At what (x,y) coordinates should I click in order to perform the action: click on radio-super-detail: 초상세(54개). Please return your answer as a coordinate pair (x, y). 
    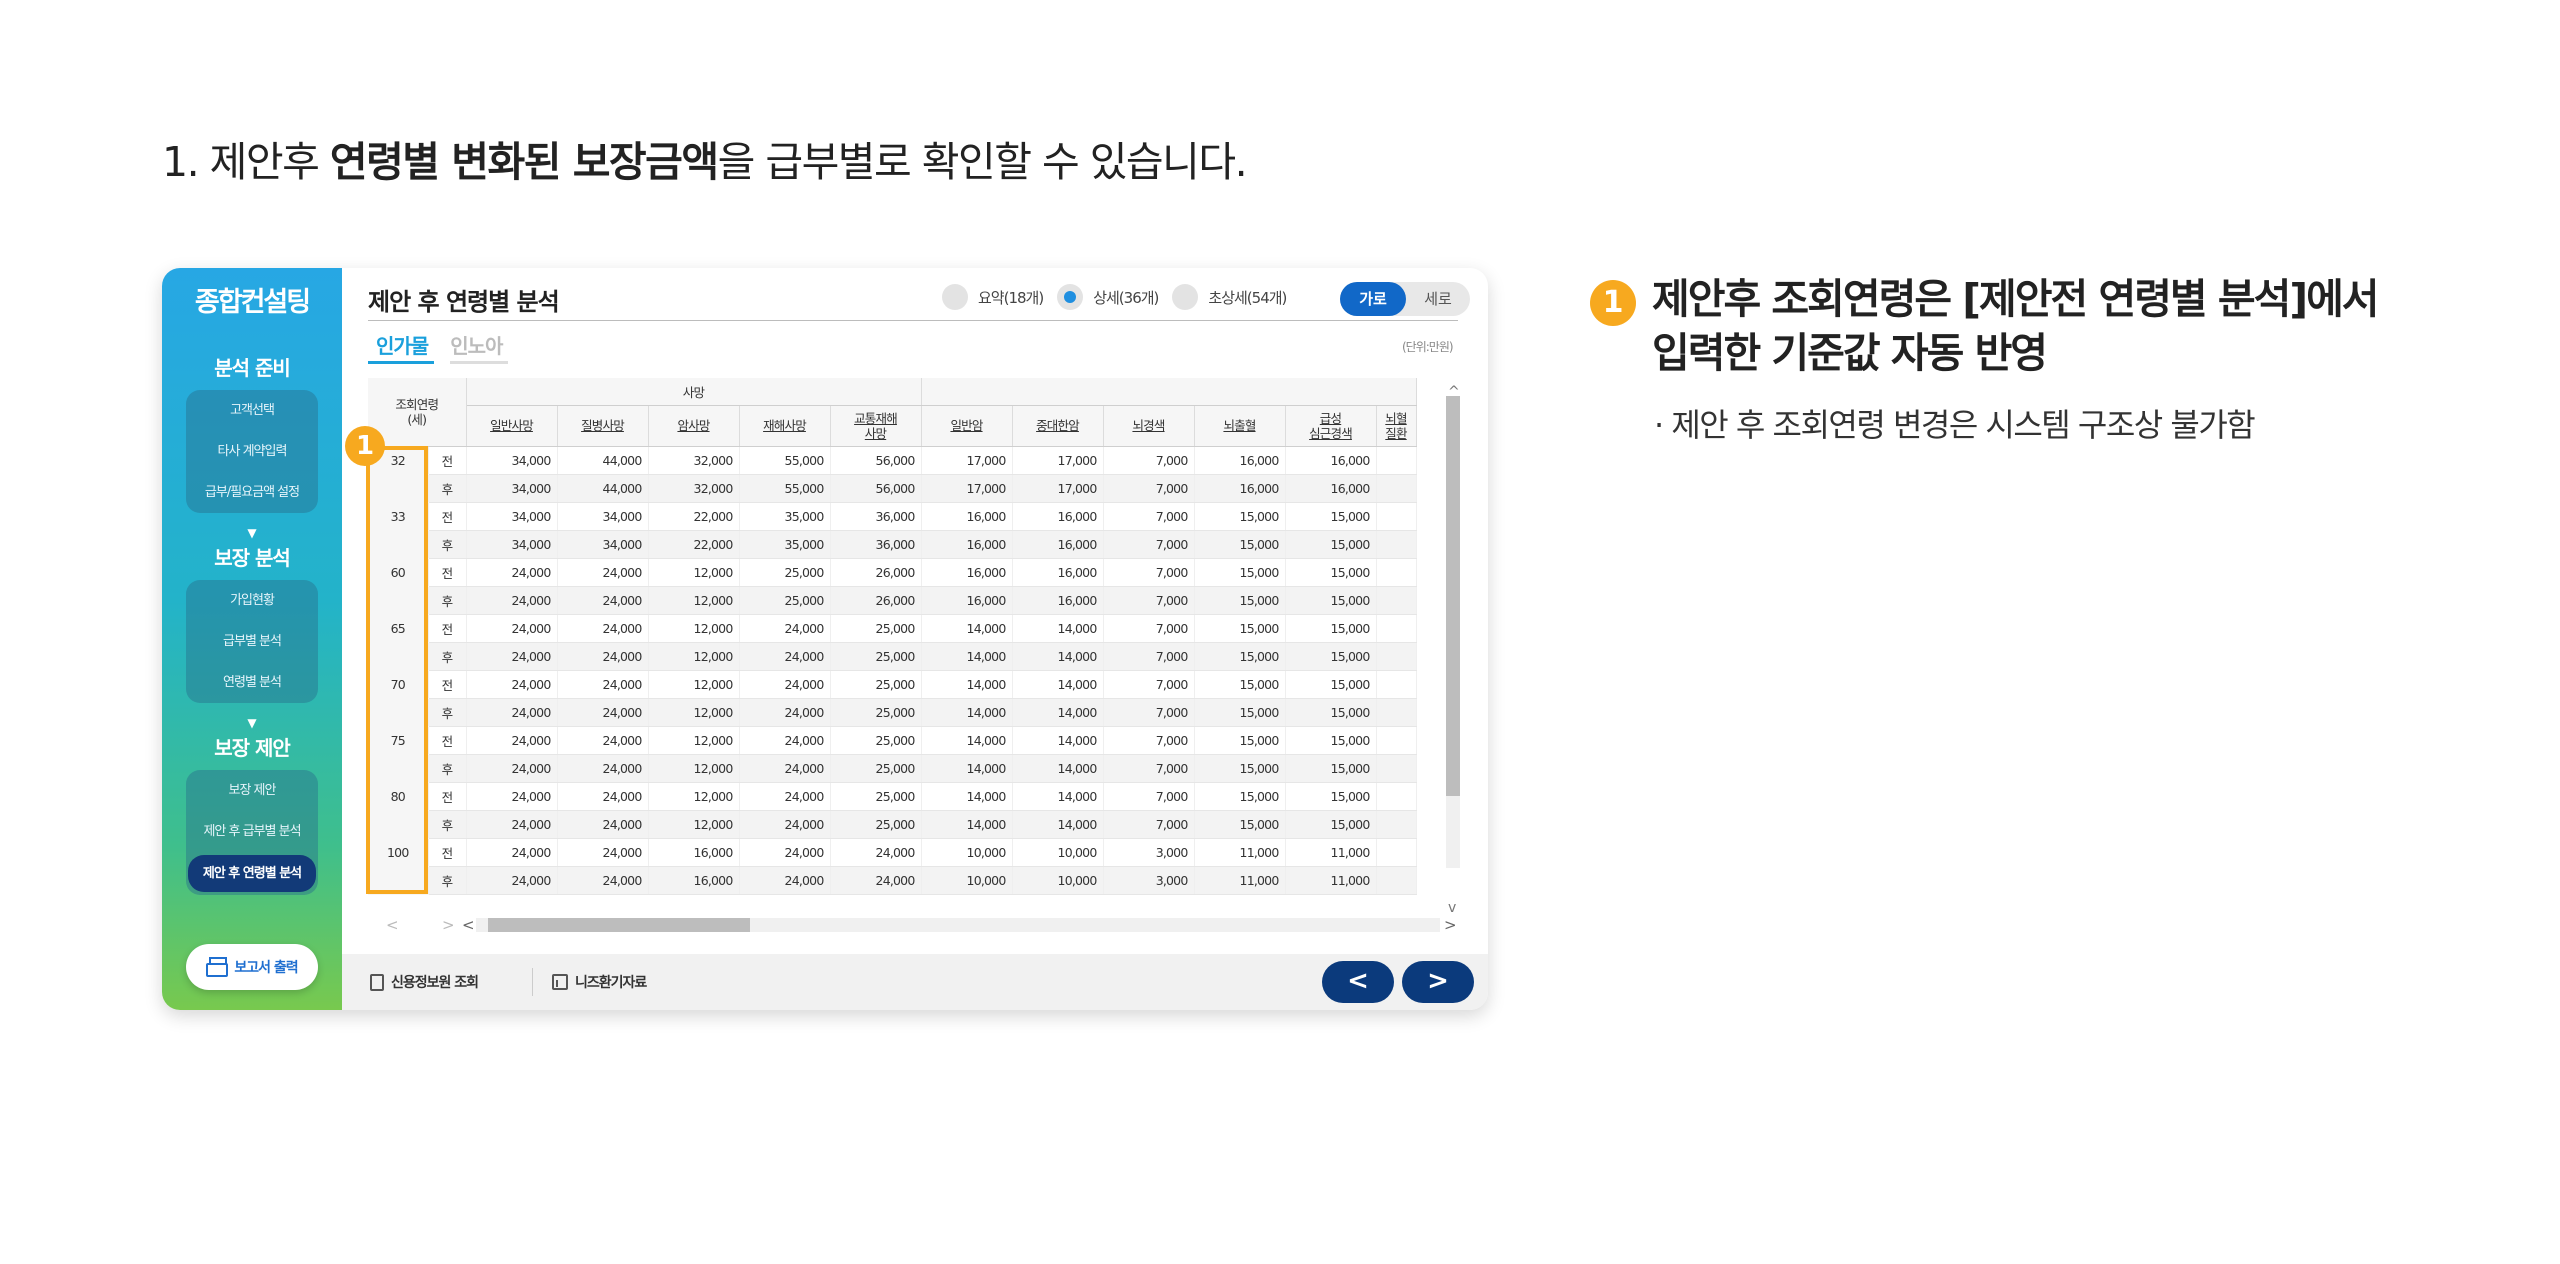
    Looking at the image, I should click on (1229, 297).